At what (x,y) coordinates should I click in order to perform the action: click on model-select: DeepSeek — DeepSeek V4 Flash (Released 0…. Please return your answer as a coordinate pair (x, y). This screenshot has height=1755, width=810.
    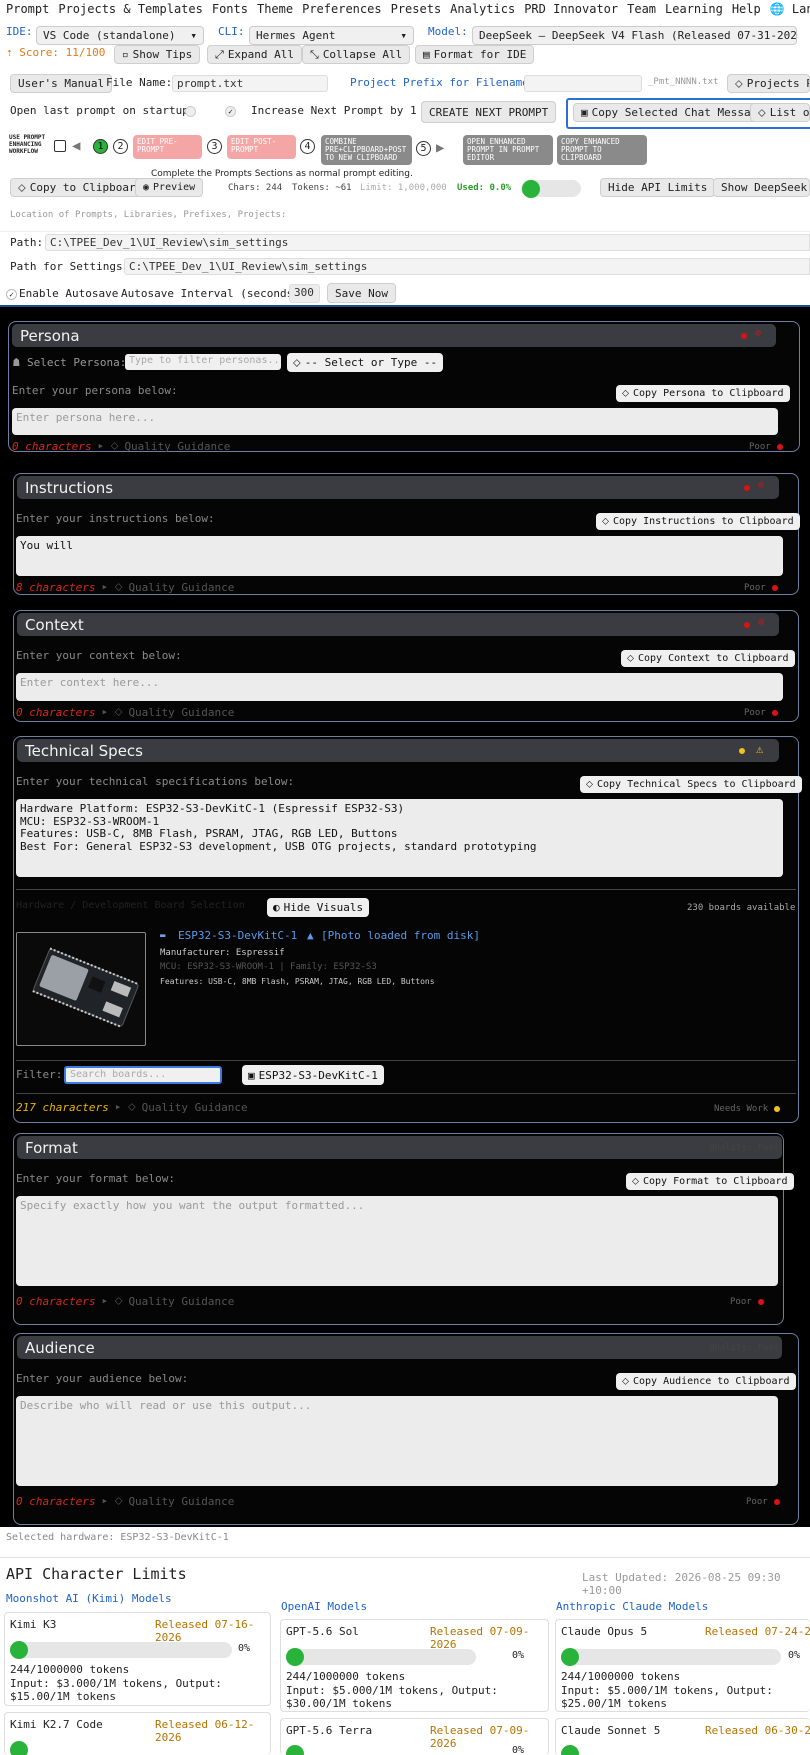
    Looking at the image, I should click on (634, 35).